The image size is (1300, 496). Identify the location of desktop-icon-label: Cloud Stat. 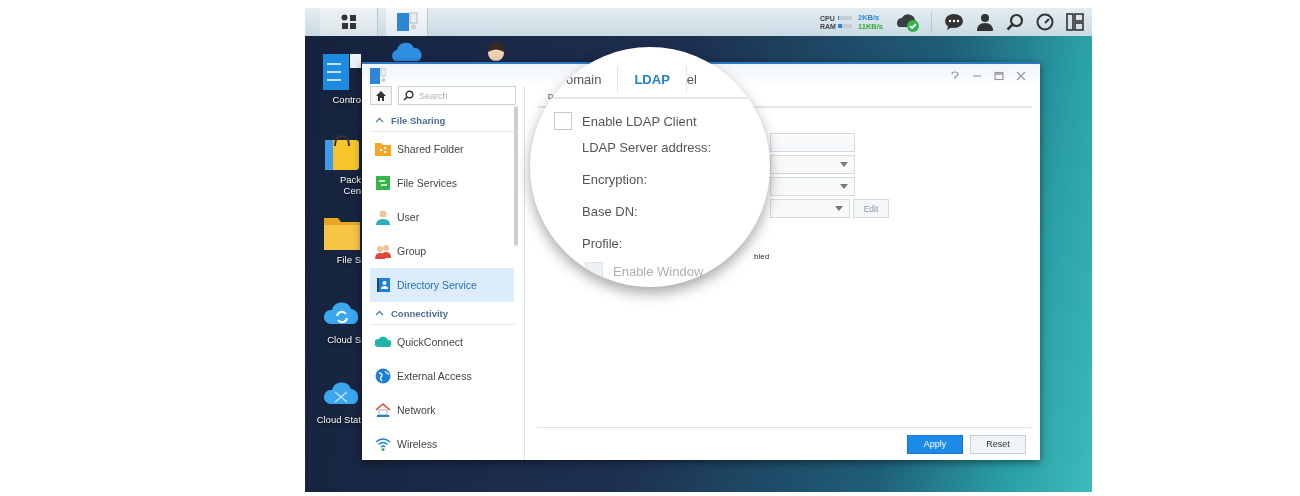
(338, 419).